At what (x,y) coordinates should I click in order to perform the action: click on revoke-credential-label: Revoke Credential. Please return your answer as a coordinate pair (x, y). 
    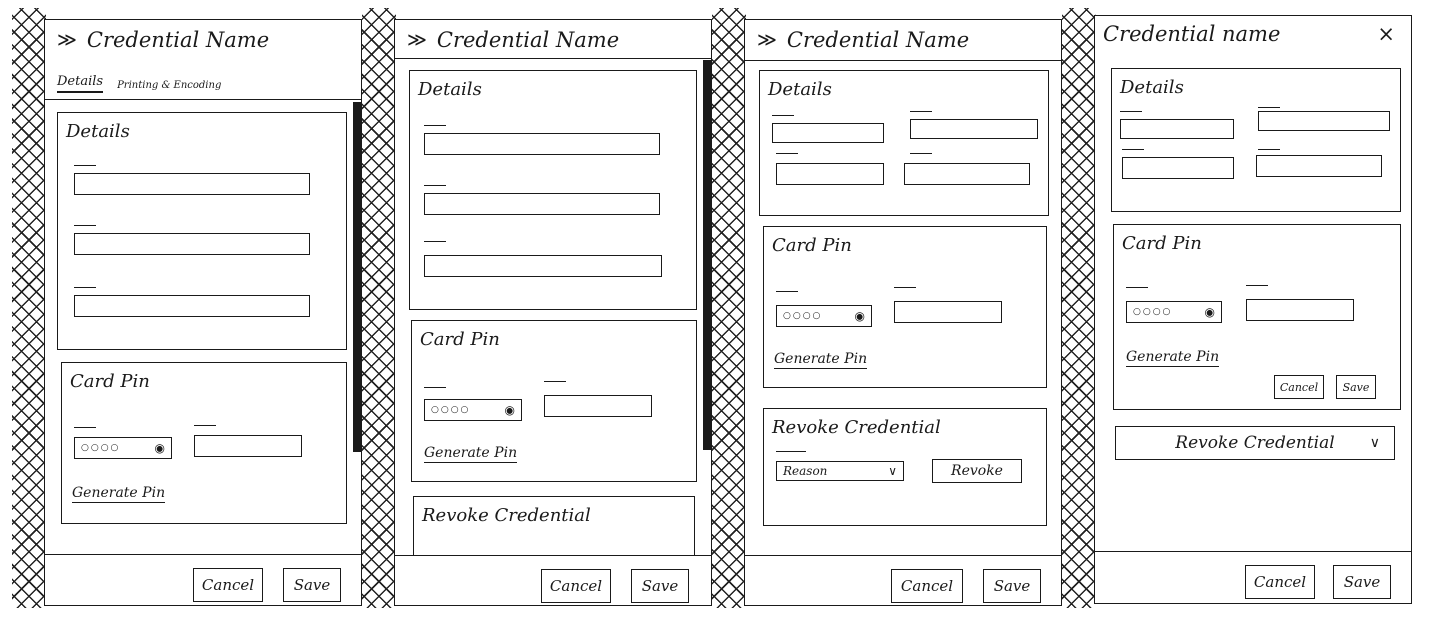
    Looking at the image, I should click on (1255, 443).